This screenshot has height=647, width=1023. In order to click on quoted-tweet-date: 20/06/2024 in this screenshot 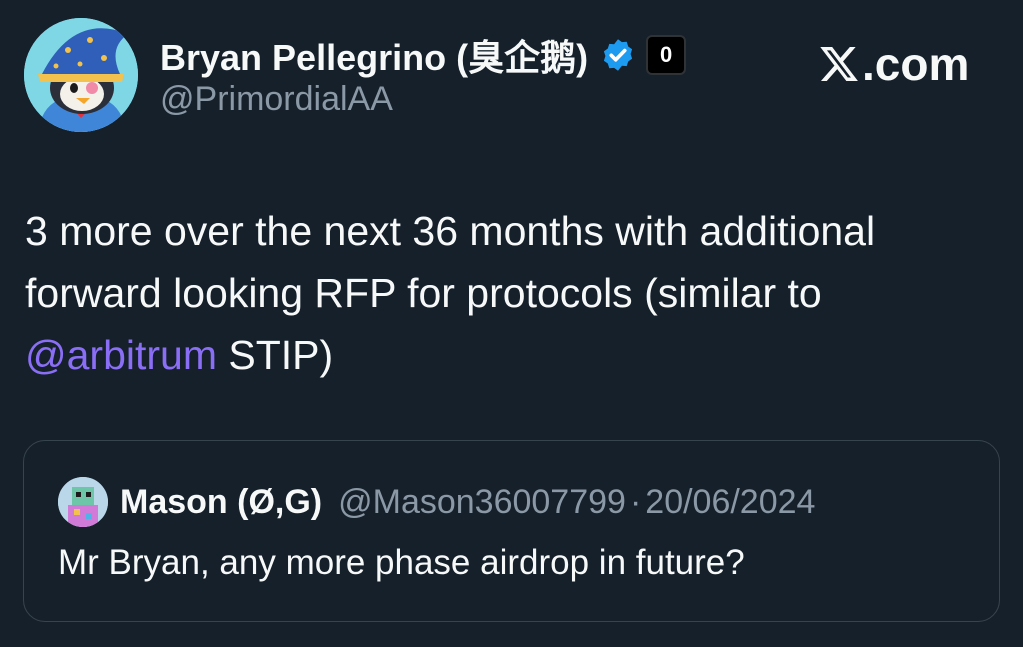, I will do `click(730, 502)`.